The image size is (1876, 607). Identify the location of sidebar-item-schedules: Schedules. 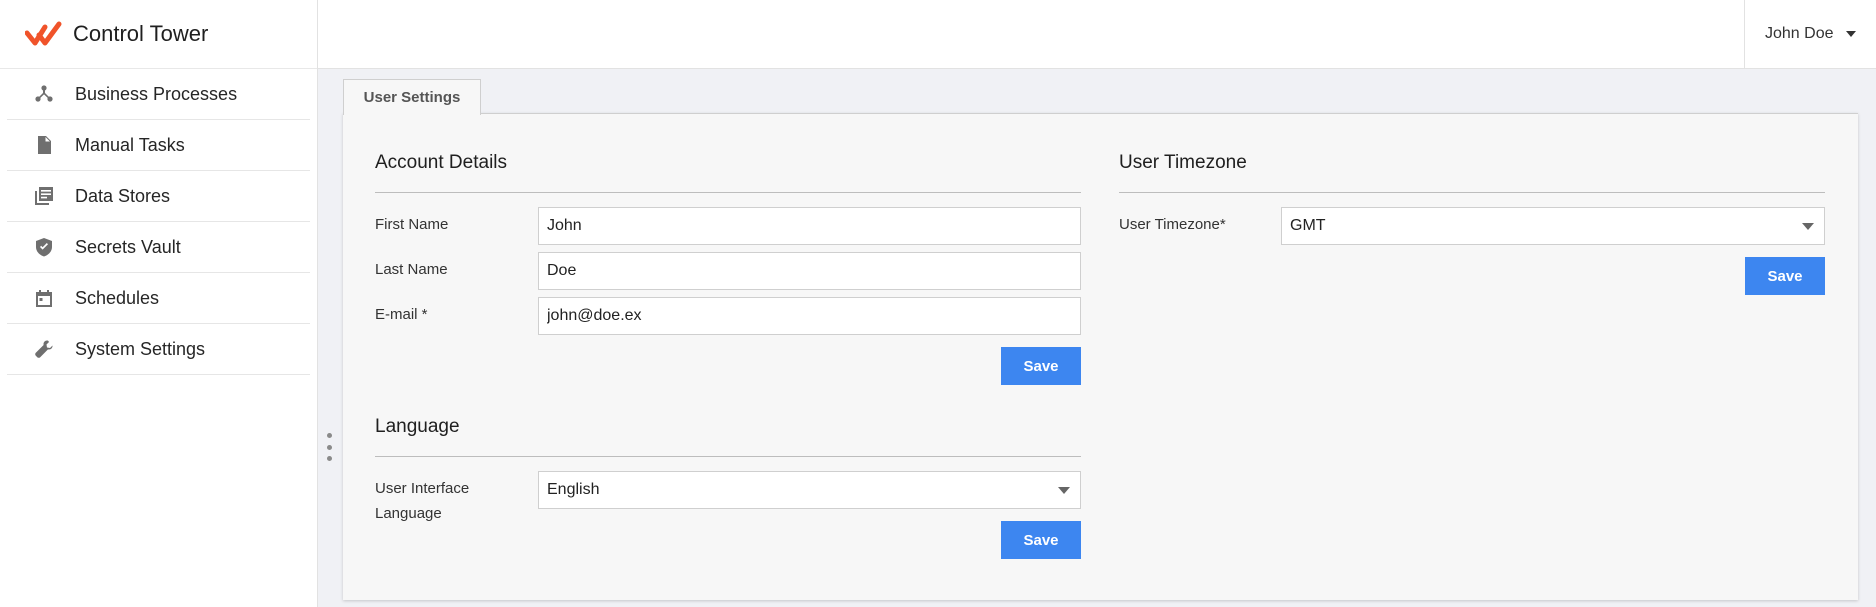
(158, 298).